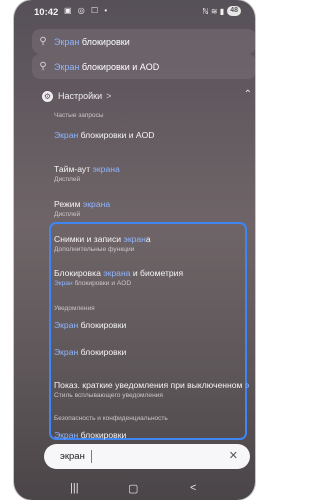 The width and height of the screenshot is (320, 500). What do you see at coordinates (147, 95) in the screenshot?
I see `settings-app-header: ⚙ Настройки > ⌃` at bounding box center [147, 95].